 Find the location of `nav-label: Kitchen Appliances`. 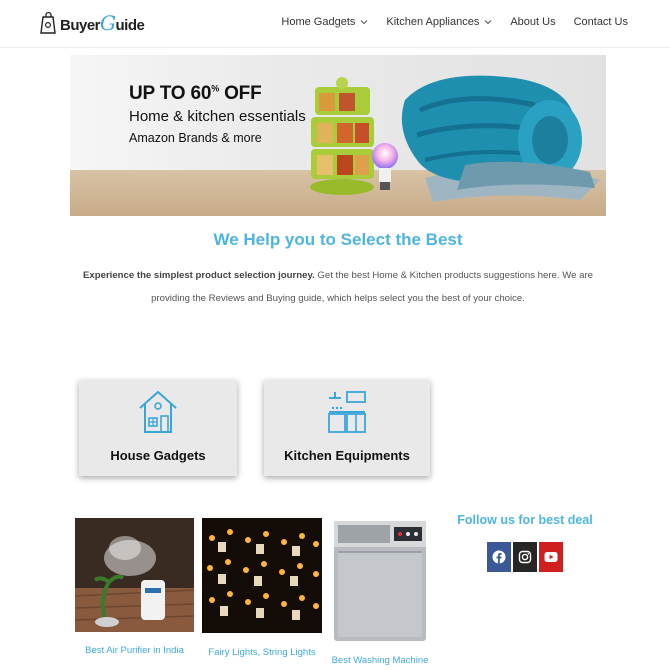

nav-label: Kitchen Appliances is located at coordinates (433, 22).